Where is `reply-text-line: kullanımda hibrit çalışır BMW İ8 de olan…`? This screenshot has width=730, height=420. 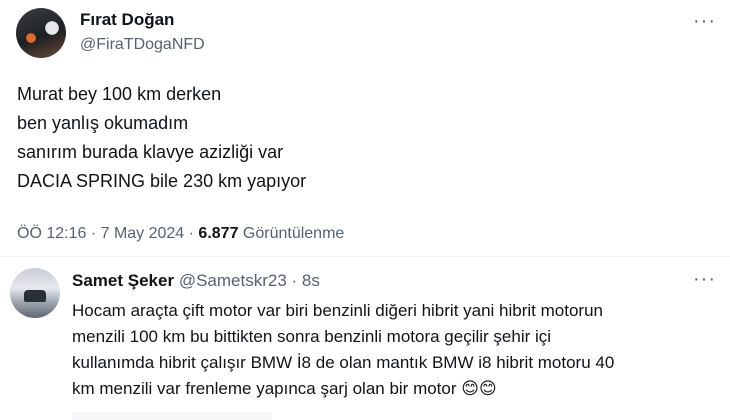
reply-text-line: kullanımda hibrit çalışır BMW İ8 de olan… is located at coordinates (343, 362).